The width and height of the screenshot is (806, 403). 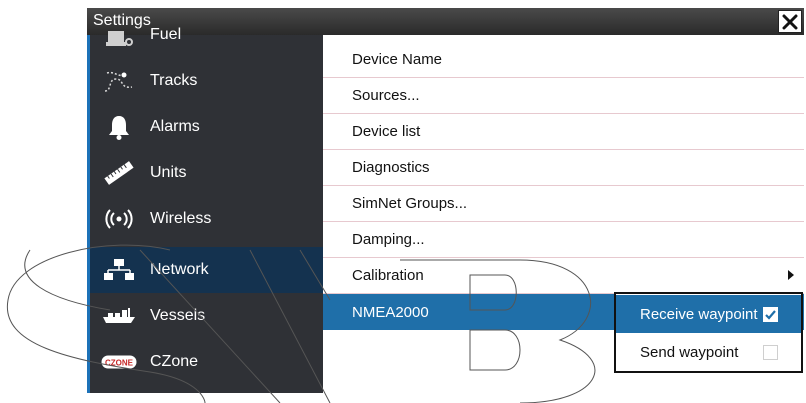 What do you see at coordinates (179, 269) in the screenshot?
I see `sidebar-item-label: Network` at bounding box center [179, 269].